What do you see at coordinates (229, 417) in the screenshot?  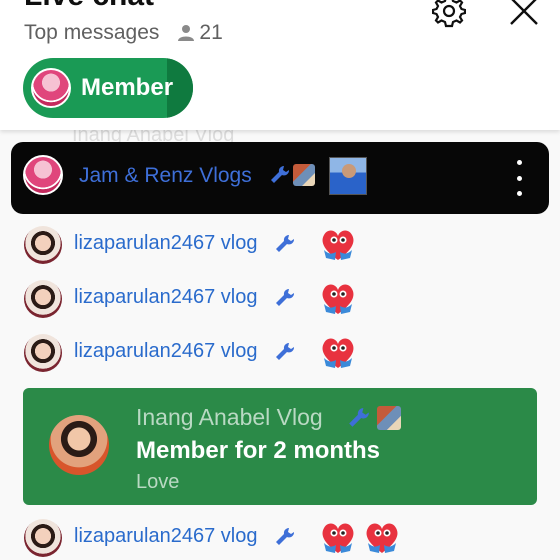 I see `membership-author: Inang Anabel Vlog` at bounding box center [229, 417].